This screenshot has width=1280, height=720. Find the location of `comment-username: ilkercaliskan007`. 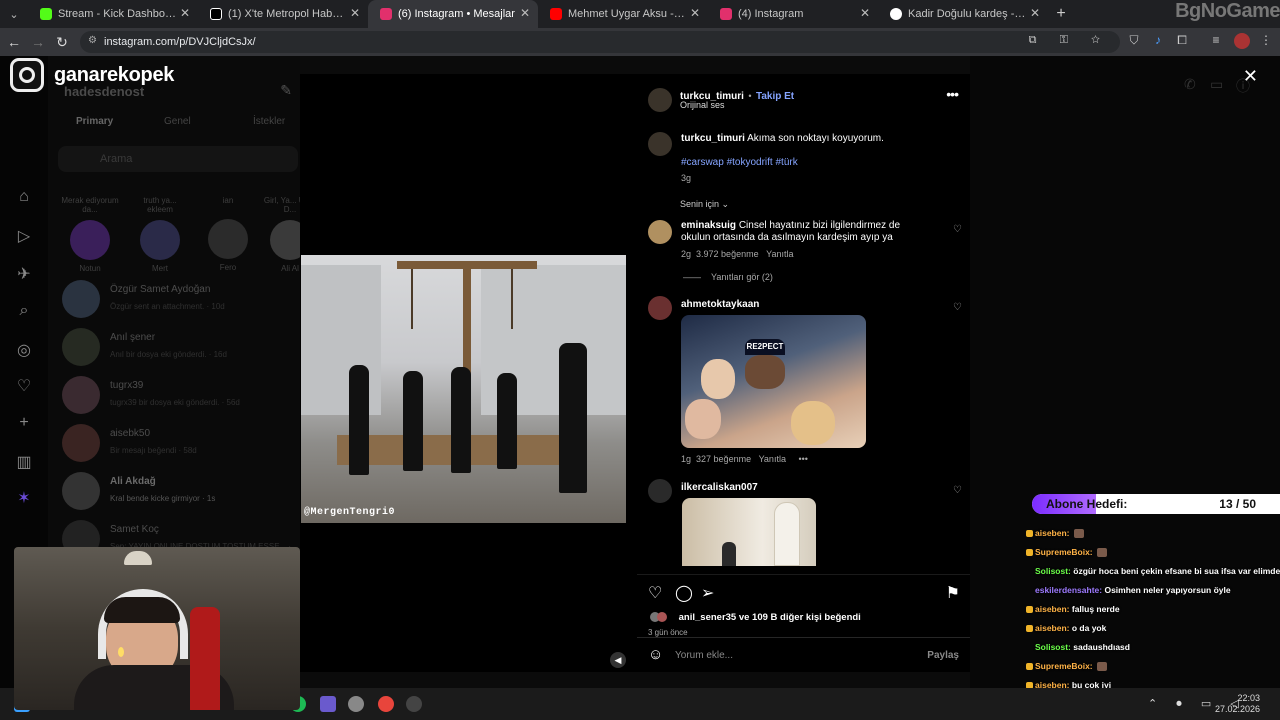

comment-username: ilkercaliskan007 is located at coordinates (719, 487).